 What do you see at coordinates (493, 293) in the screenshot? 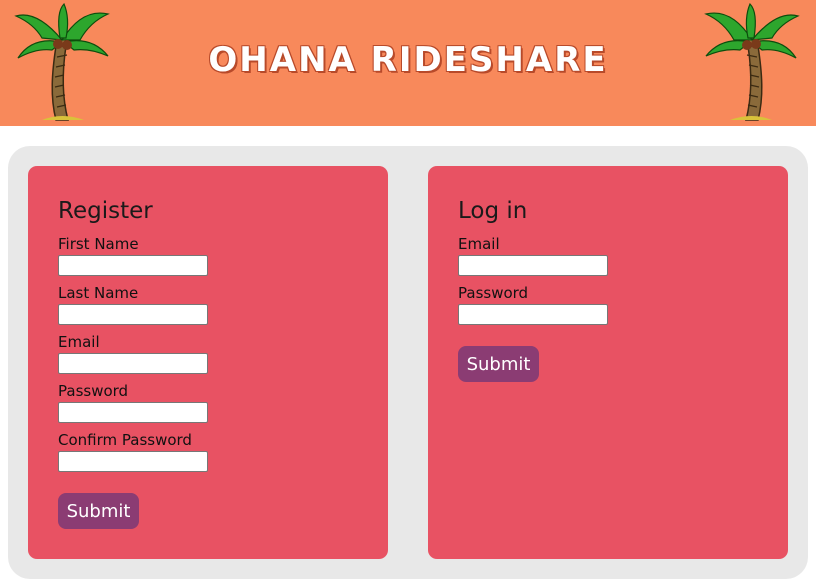
I see `login-password-label: Password` at bounding box center [493, 293].